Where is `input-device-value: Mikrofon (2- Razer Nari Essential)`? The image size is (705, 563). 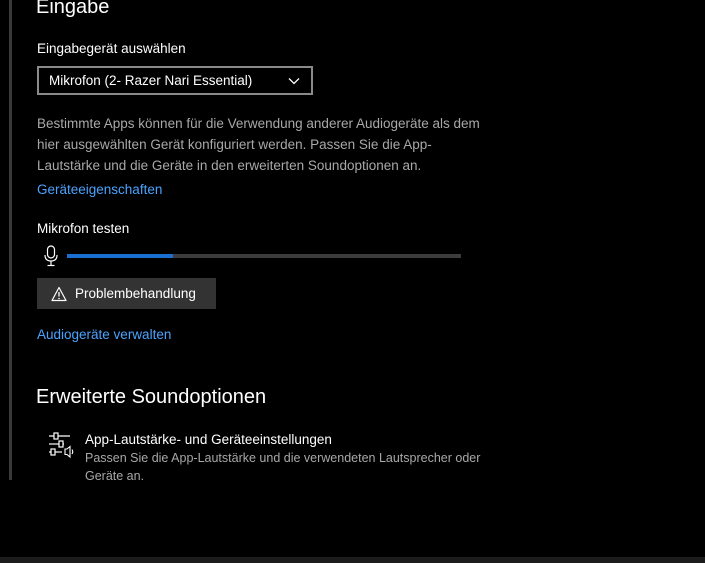
input-device-value: Mikrofon (2- Razer Nari Essential) is located at coordinates (151, 80).